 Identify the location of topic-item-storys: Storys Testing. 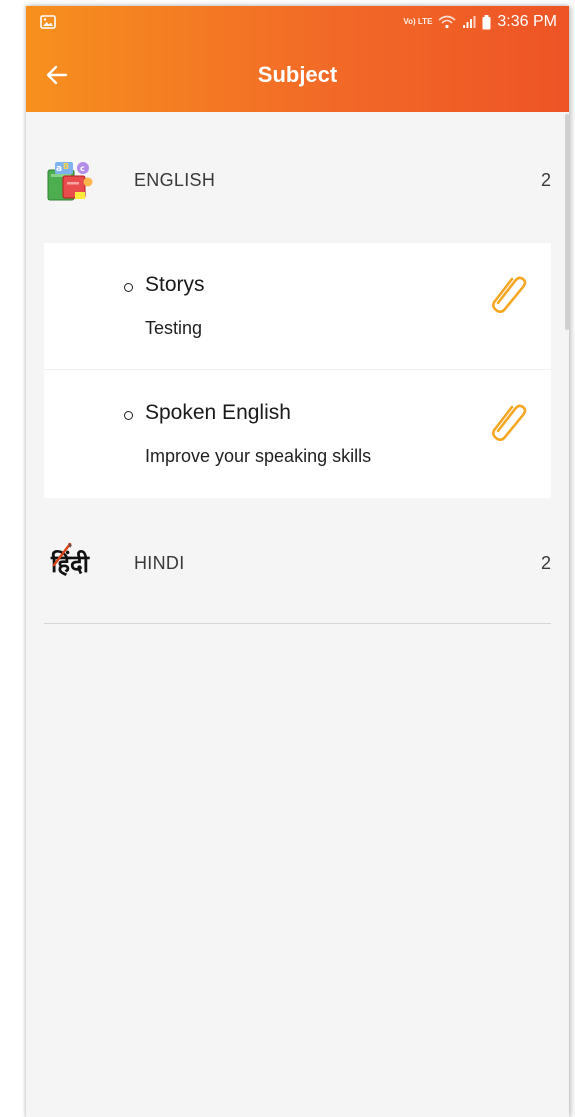
(297, 306).